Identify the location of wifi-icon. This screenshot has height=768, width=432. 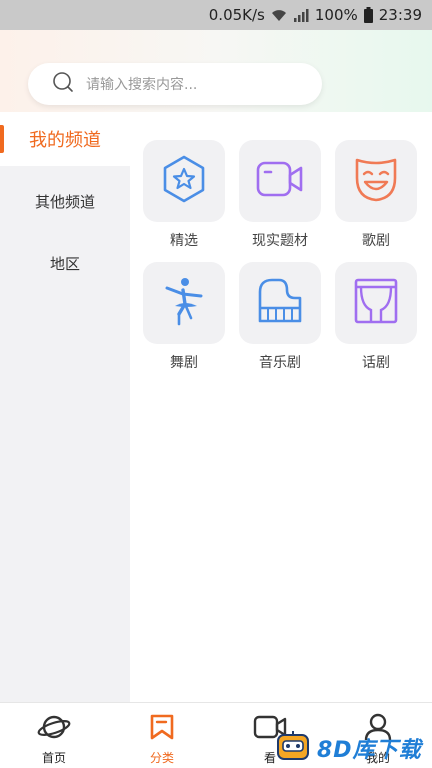
(279, 15).